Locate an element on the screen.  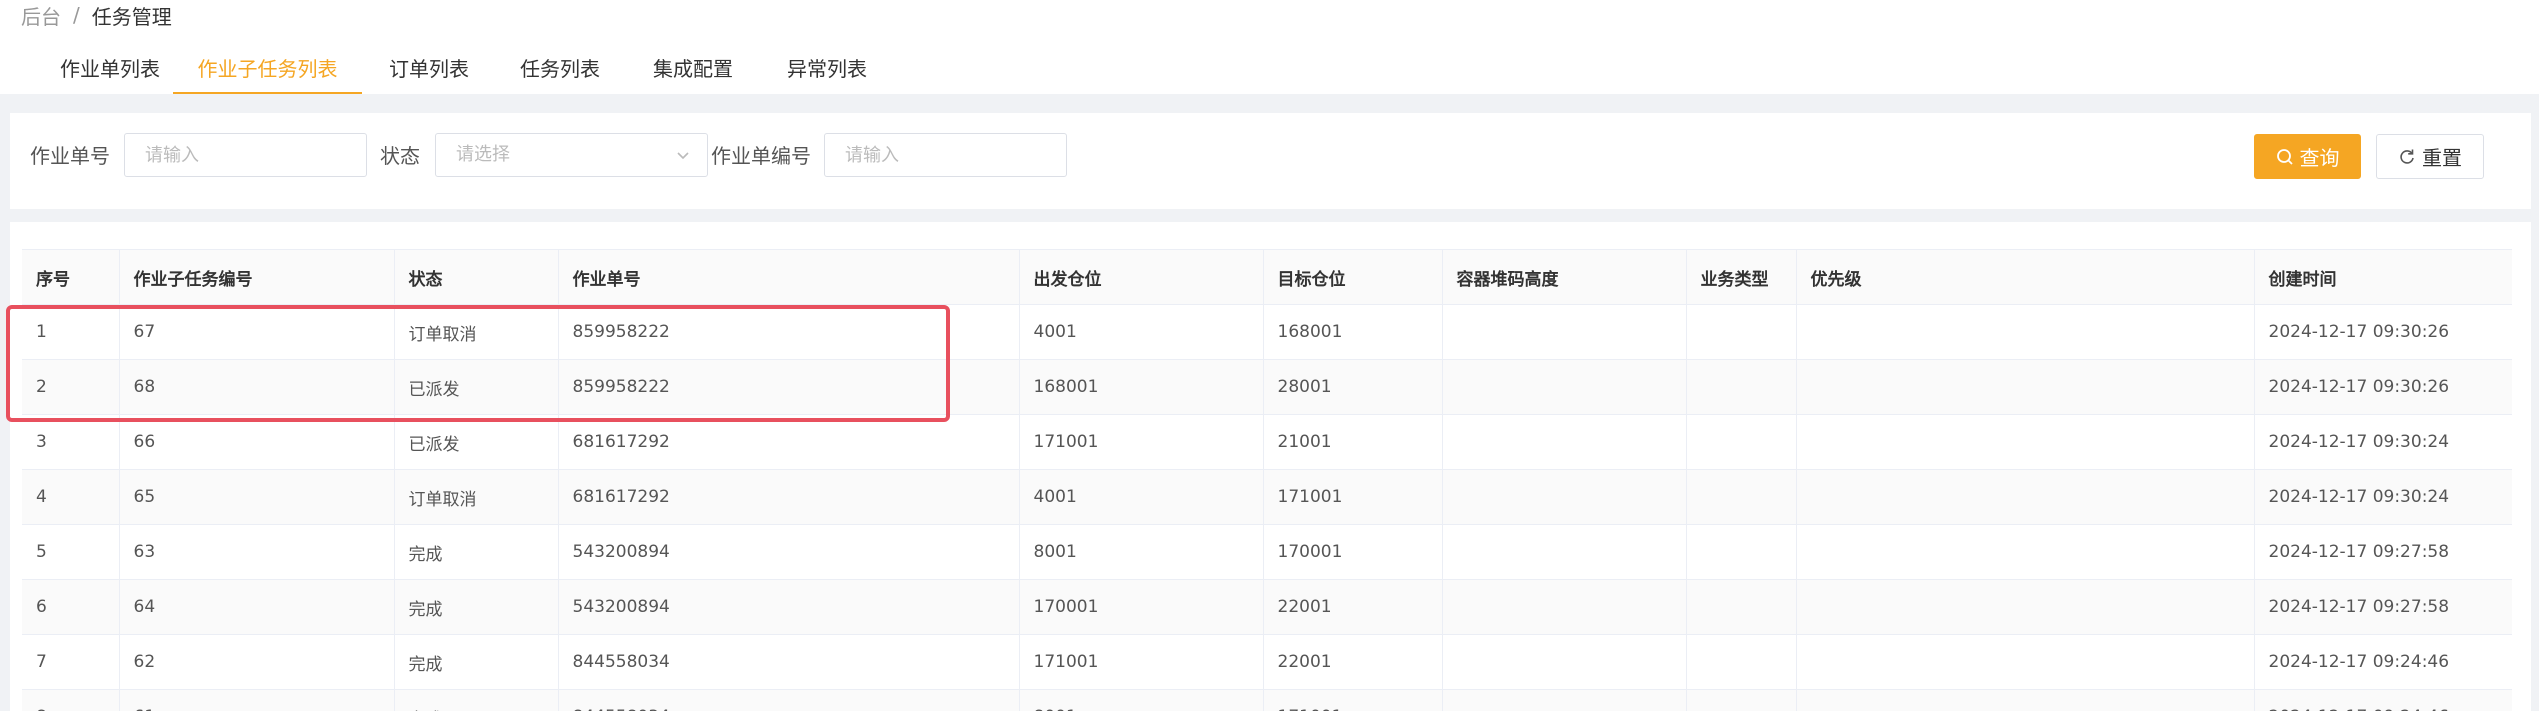
cell-status: 已派发 is located at coordinates (476, 387).